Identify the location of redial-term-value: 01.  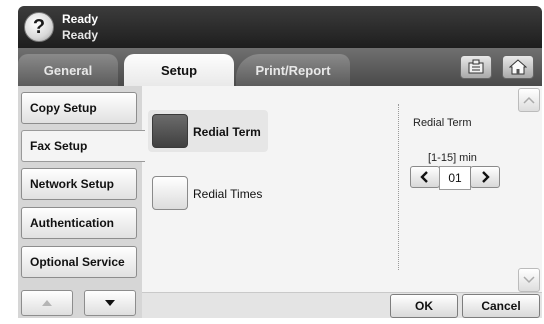
(455, 178).